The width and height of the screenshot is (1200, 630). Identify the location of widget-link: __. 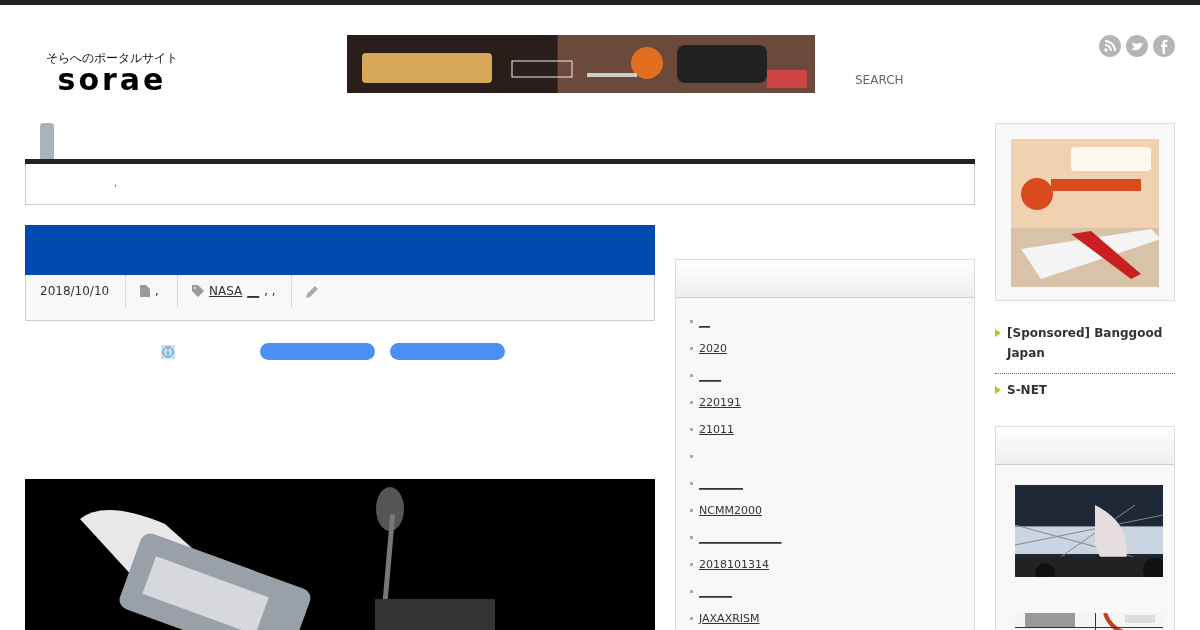
(704, 321).